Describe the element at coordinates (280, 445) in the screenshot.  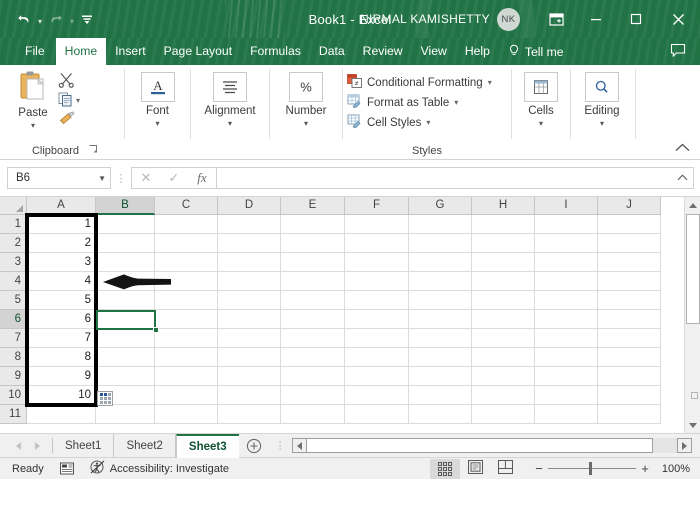
I see `sheet-bar-grip: ⋮` at that location.